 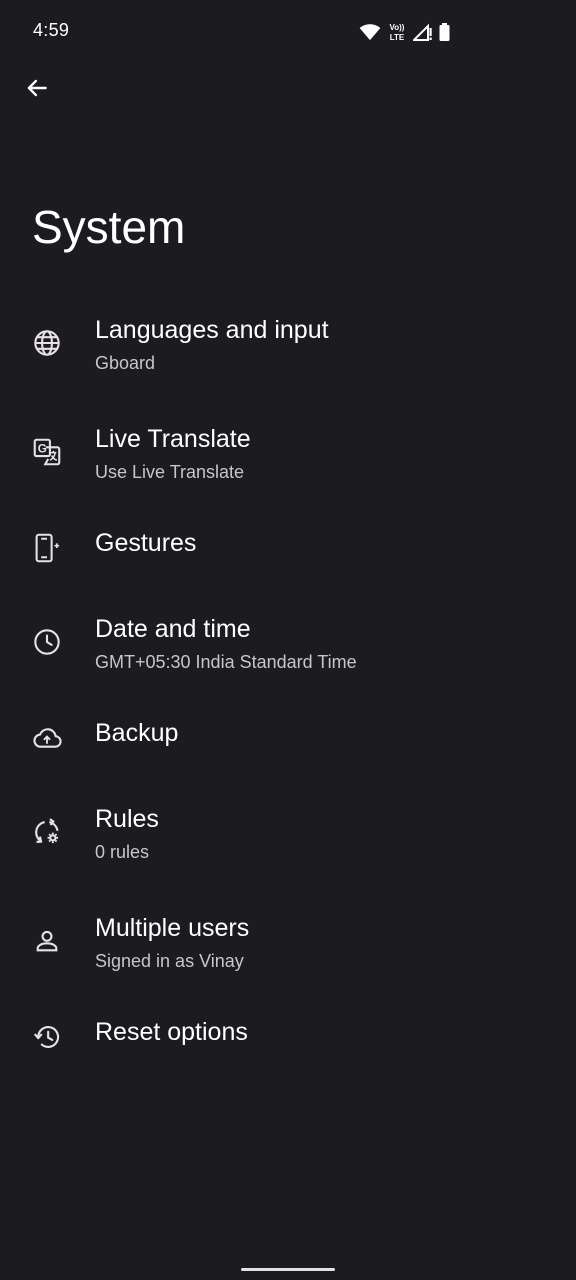 I want to click on settings-item-rules: Rules 0 rules, so click(x=288, y=832).